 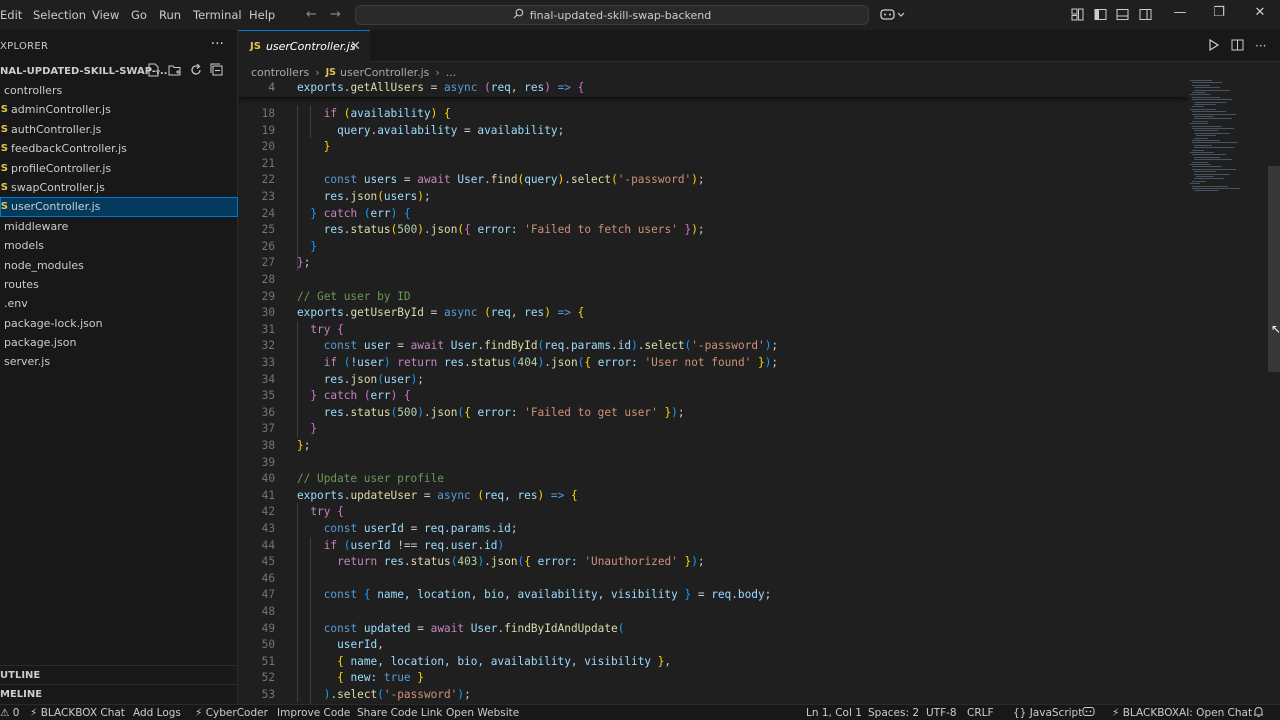 I want to click on chevron-right-icon: ›, so click(x=437, y=72).